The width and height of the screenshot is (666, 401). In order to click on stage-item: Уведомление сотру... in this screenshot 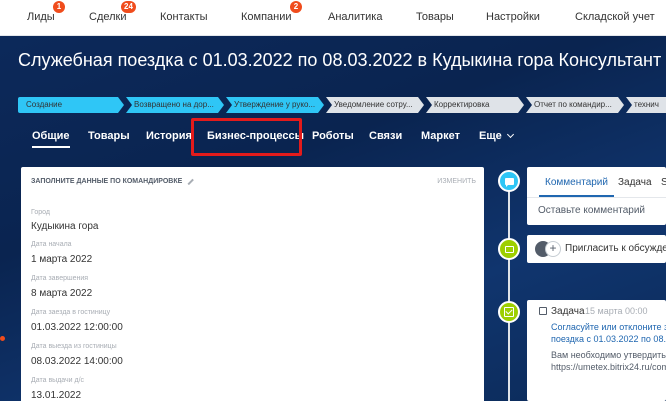, I will do `click(375, 105)`.